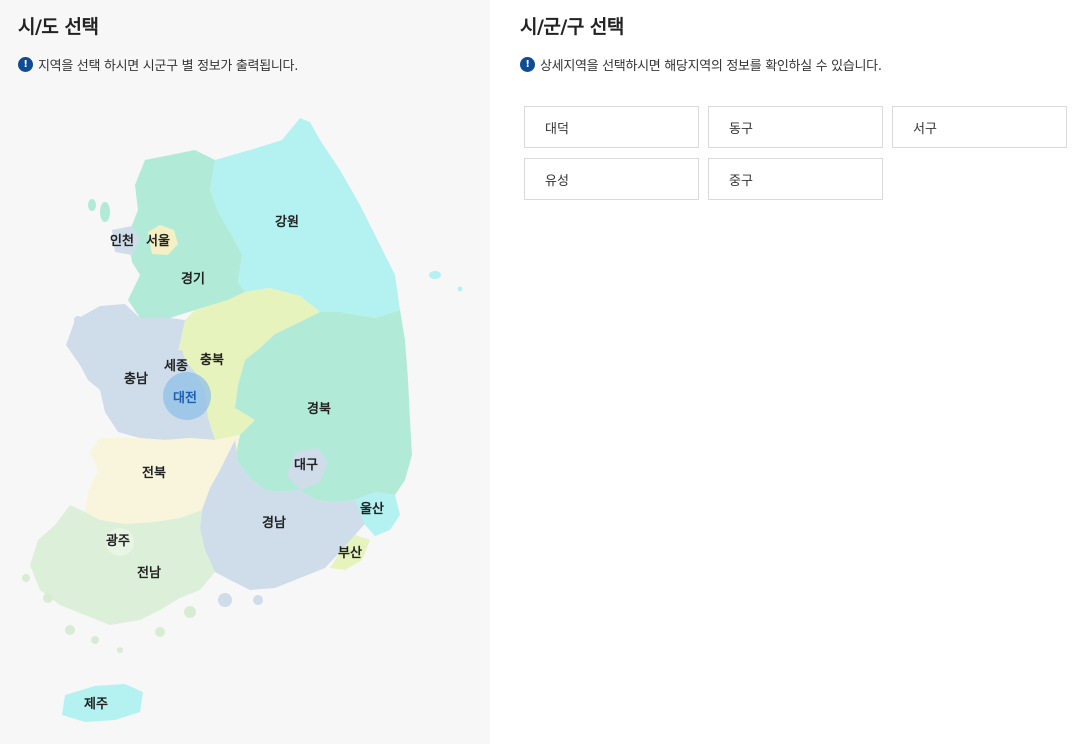 The image size is (1088, 744). What do you see at coordinates (287, 222) in the screenshot?
I see `label-gangwon: 강원` at bounding box center [287, 222].